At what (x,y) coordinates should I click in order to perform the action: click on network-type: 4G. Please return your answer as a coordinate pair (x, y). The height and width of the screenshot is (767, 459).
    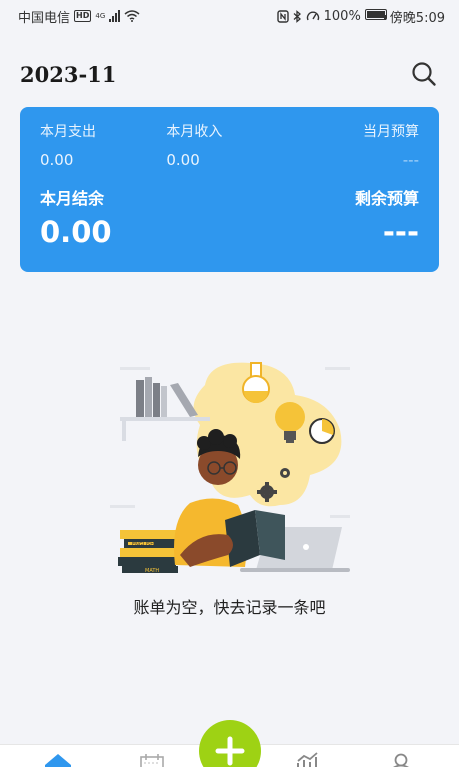
    Looking at the image, I should click on (100, 16).